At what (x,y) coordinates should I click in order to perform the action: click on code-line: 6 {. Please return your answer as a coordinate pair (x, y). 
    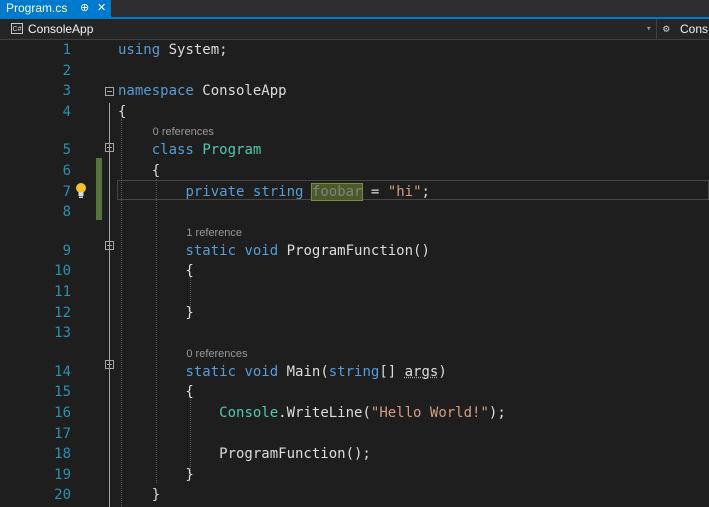
    Looking at the image, I should click on (354, 171).